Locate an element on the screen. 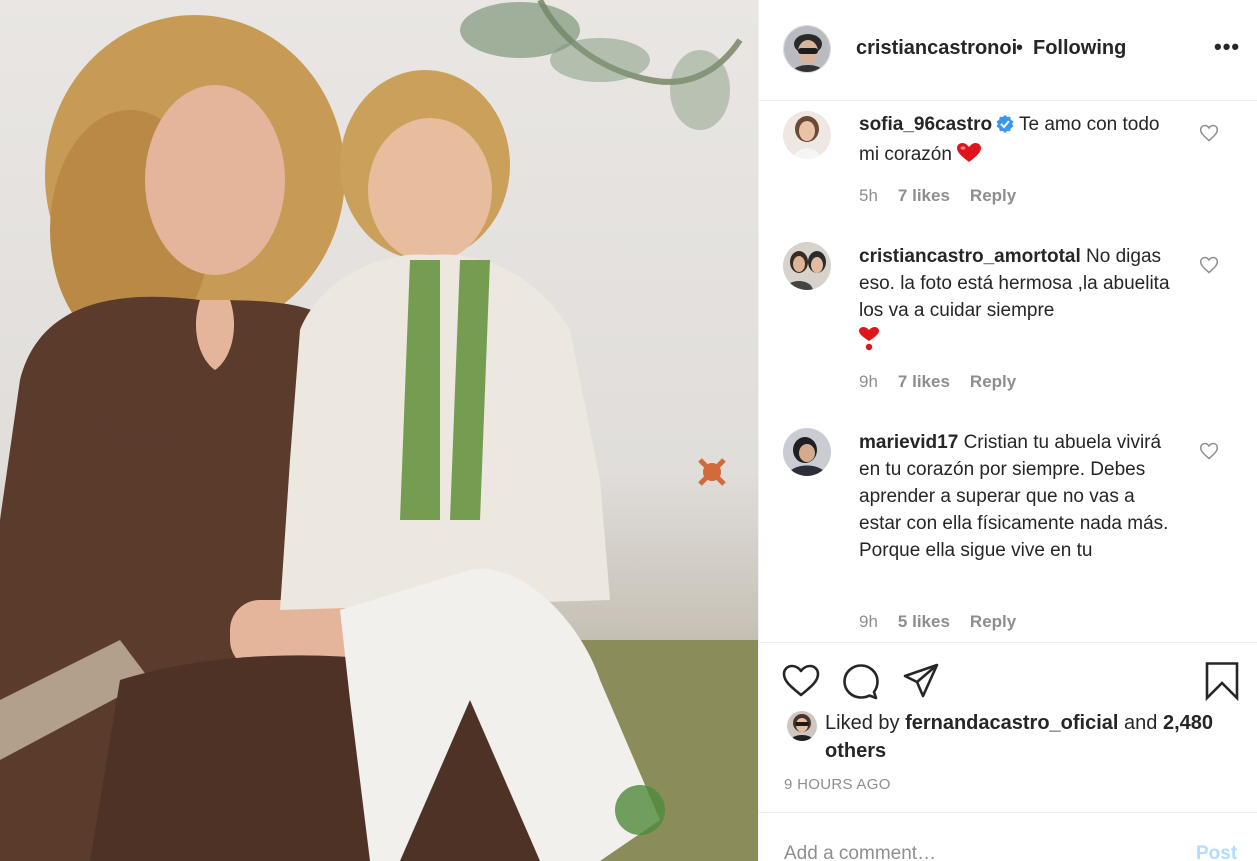 This screenshot has width=1257, height=861. post-header: cristiancastronoi • Following ••• is located at coordinates (1008, 50).